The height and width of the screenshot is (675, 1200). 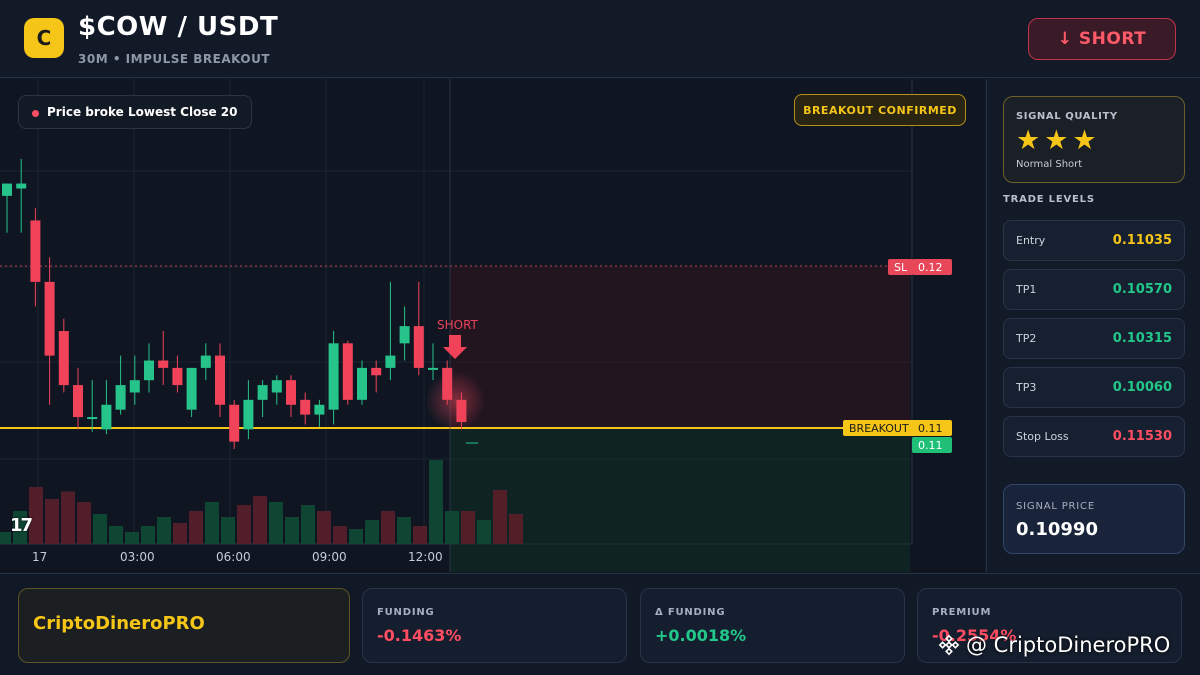 What do you see at coordinates (1142, 387) in the screenshot?
I see `level-value: 0.10060` at bounding box center [1142, 387].